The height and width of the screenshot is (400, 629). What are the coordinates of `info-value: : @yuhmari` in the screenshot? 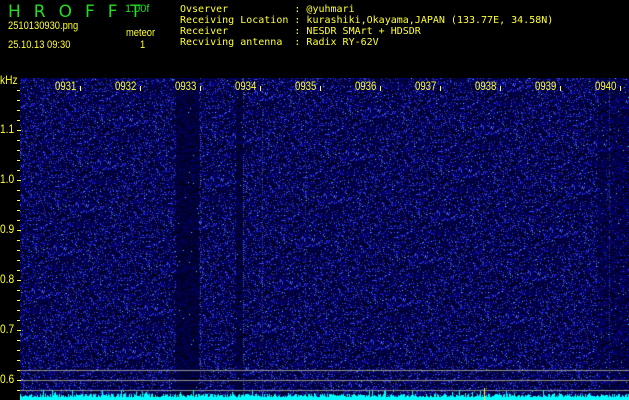 It's located at (324, 9).